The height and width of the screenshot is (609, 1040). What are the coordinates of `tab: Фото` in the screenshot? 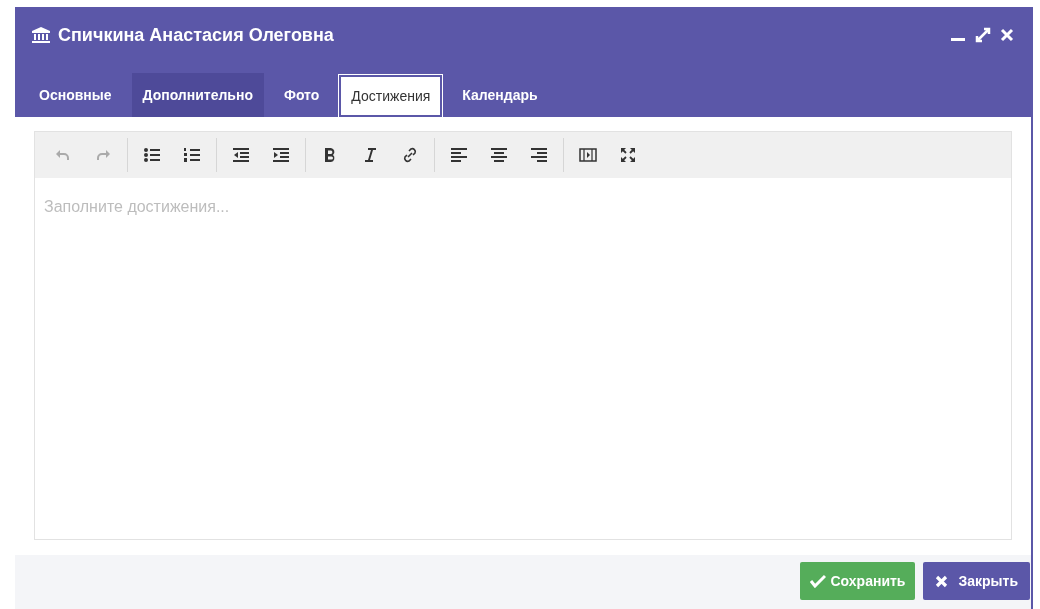 It's located at (301, 95).